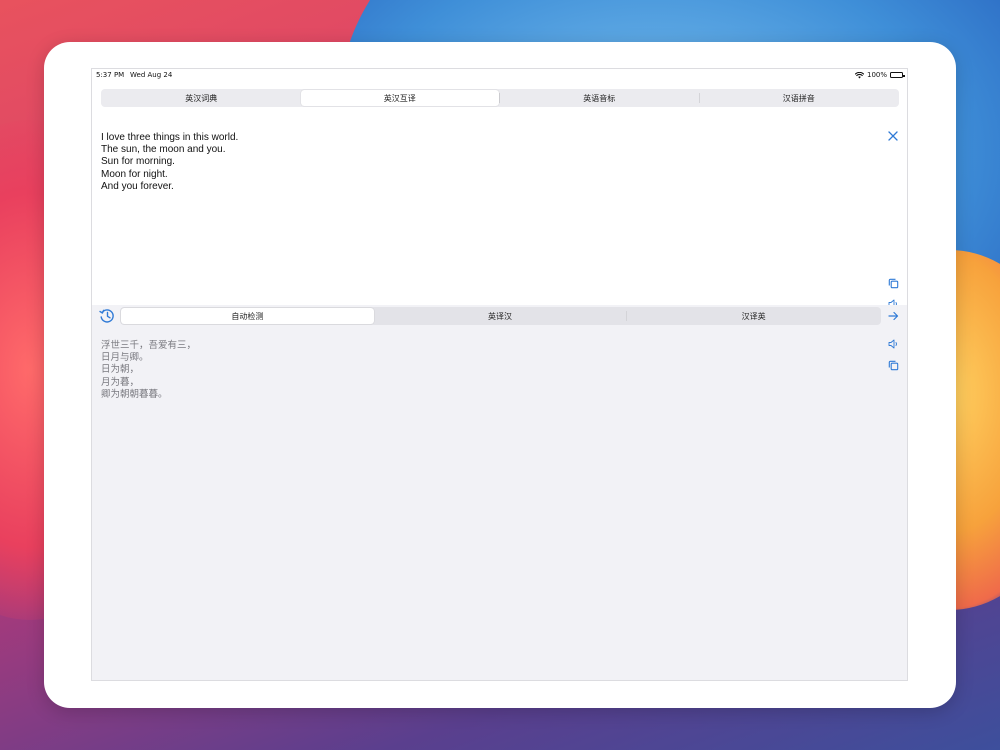 The image size is (1000, 750). I want to click on status-bar: 5:37 PM Wed Aug 24 100%, so click(499, 76).